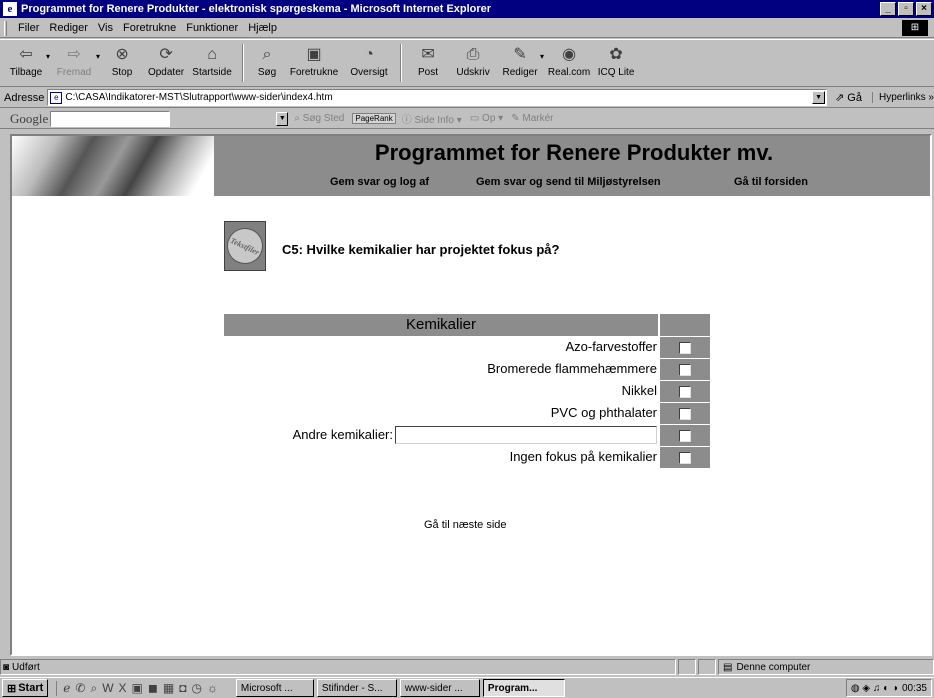 This screenshot has height=698, width=934. Describe the element at coordinates (616, 72) in the screenshot. I see `icq-label: ICQ Lite` at that location.